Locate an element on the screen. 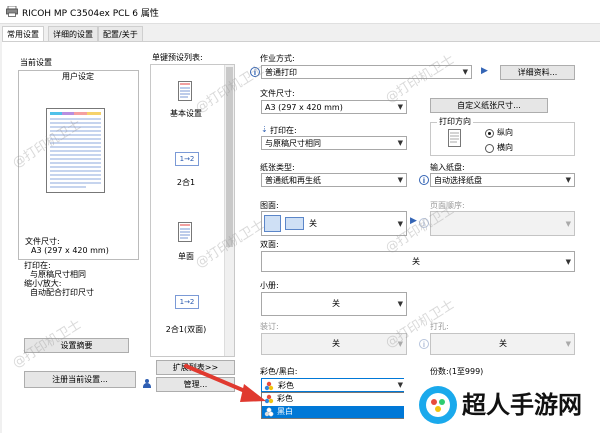 This screenshot has width=600, height=433. preset-item-2in1: 1→2 2合1 is located at coordinates (186, 175).